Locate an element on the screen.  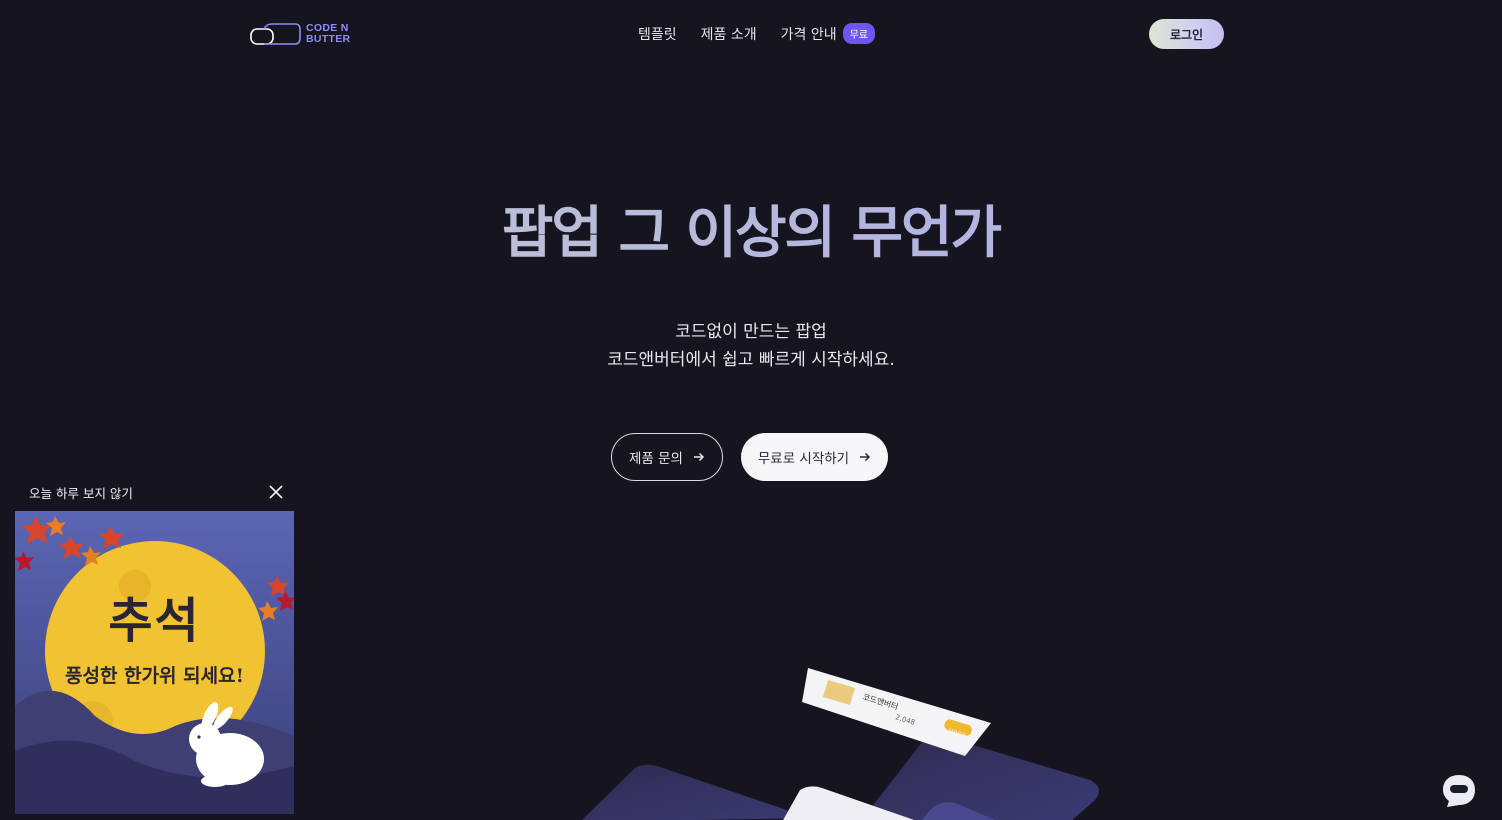
chat-button is located at coordinates (1459, 791).